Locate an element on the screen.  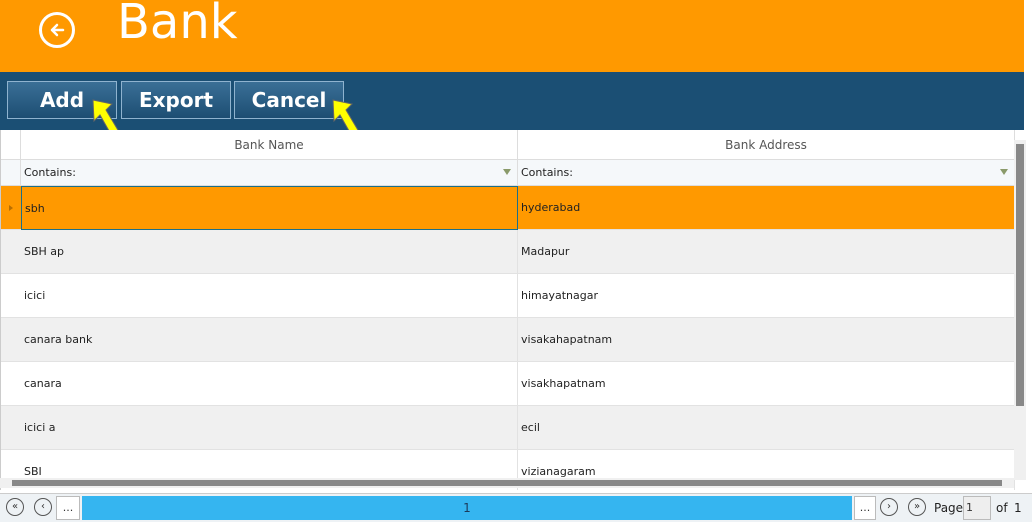
toolbar: Add Export Cancel is located at coordinates (512, 101).